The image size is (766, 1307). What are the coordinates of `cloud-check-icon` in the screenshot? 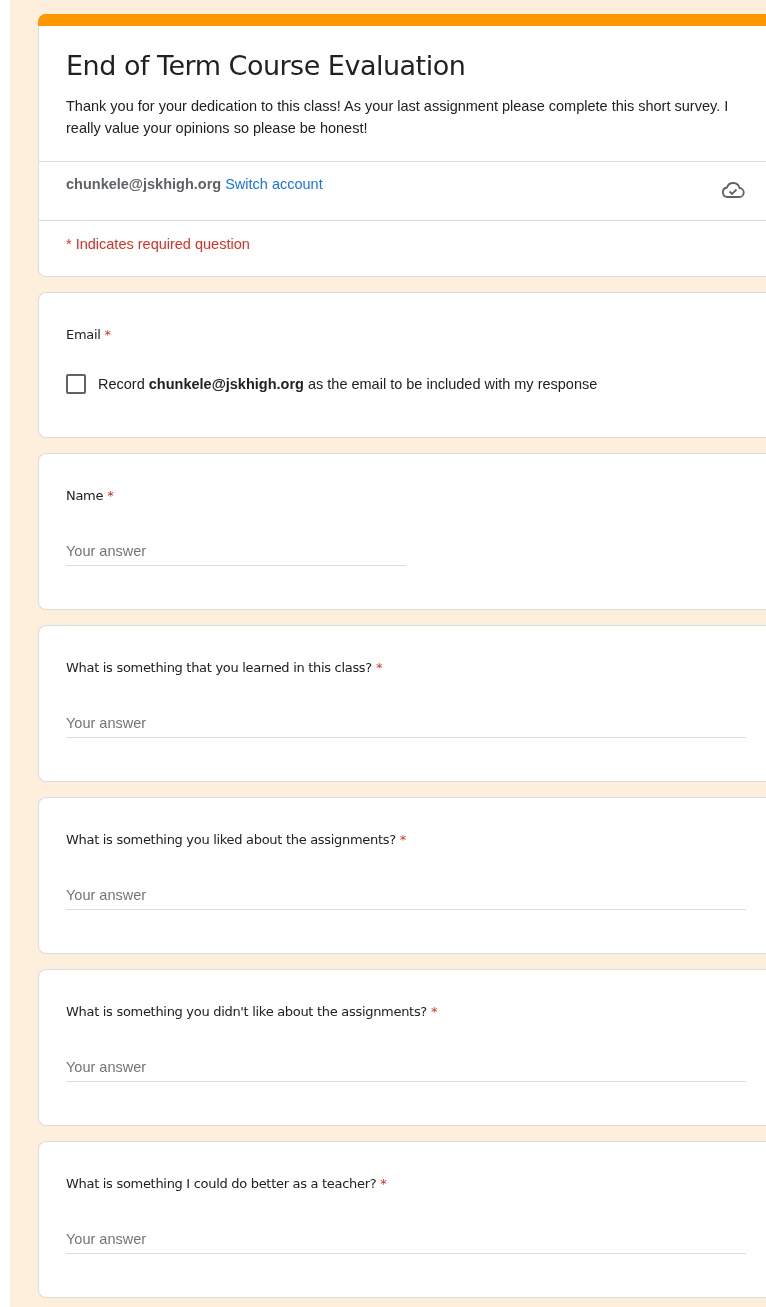 It's located at (733, 190).